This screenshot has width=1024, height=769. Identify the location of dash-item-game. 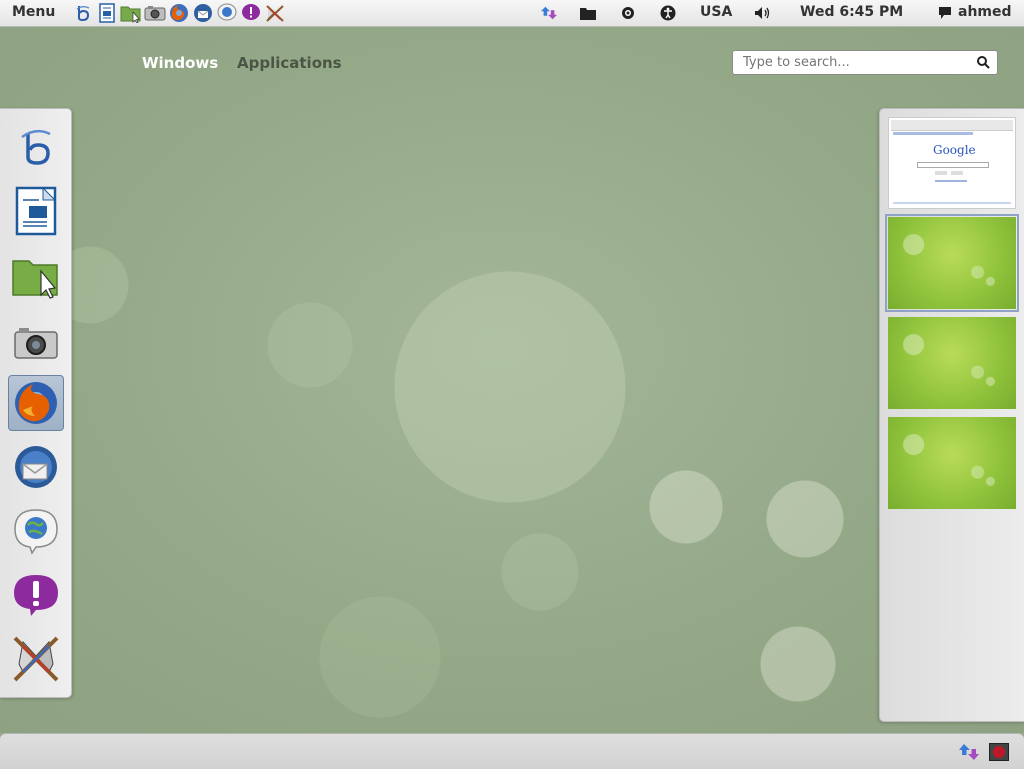
(36, 659).